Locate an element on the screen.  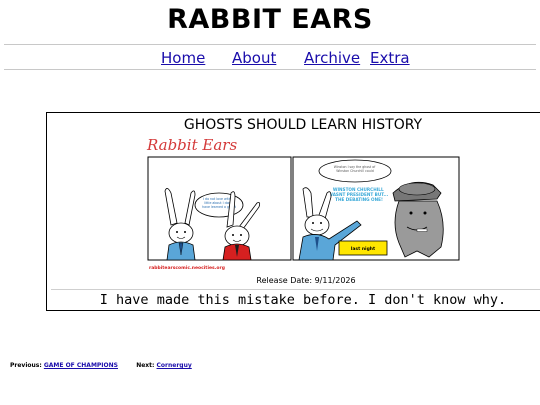
comic-title: GHOSTS SHOULD LEARN HISTORY is located at coordinates (303, 125).